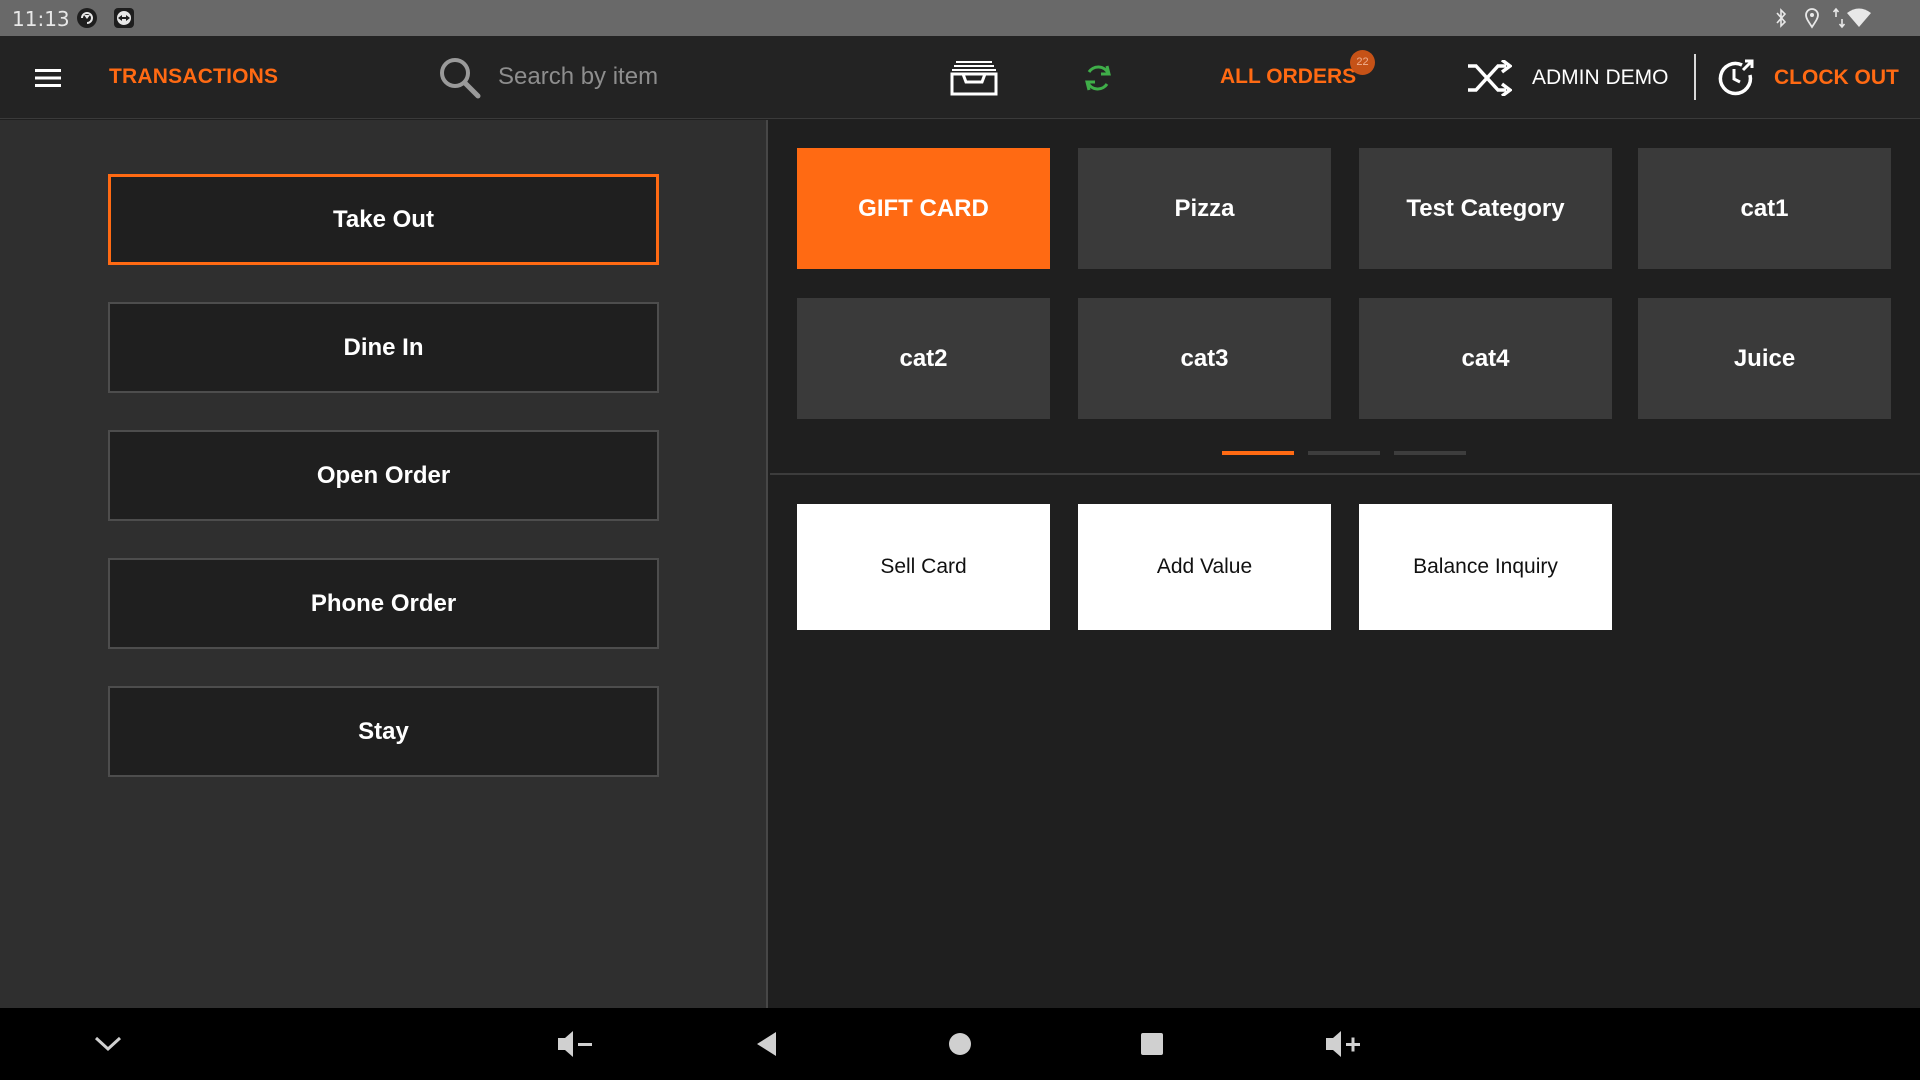  Describe the element at coordinates (923, 208) in the screenshot. I see `category-gift-card: GIFT CARD` at that location.